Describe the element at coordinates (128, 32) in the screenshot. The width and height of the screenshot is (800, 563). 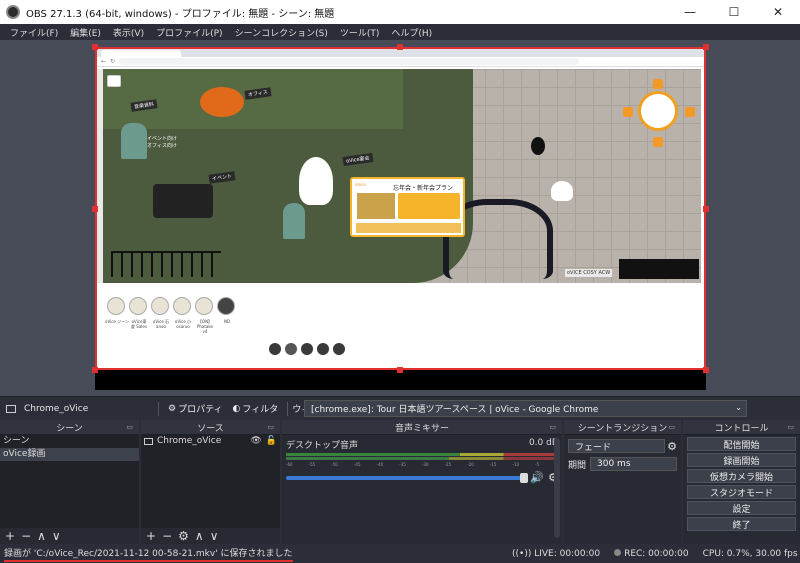
I see `menu-view: 表示(V)` at that location.